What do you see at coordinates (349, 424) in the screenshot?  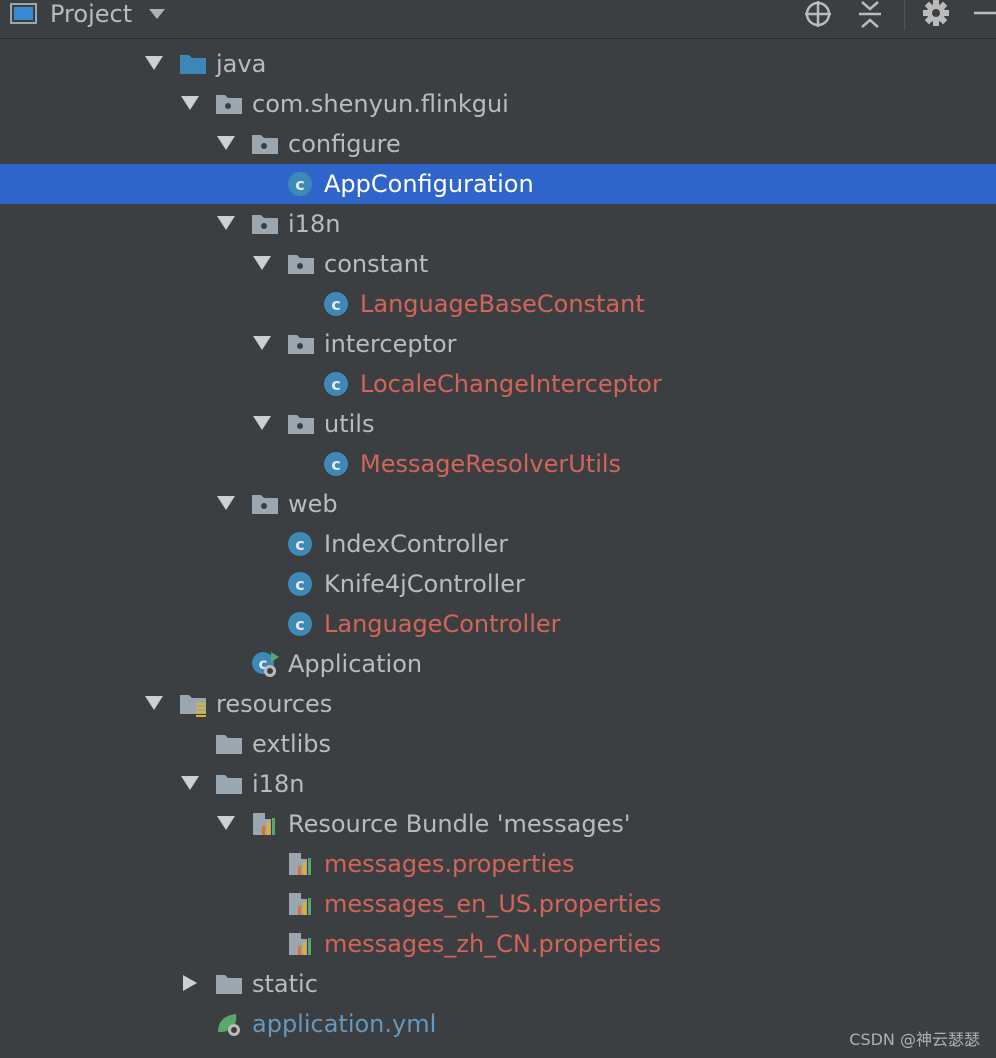 I see `tree-row-label: utils` at bounding box center [349, 424].